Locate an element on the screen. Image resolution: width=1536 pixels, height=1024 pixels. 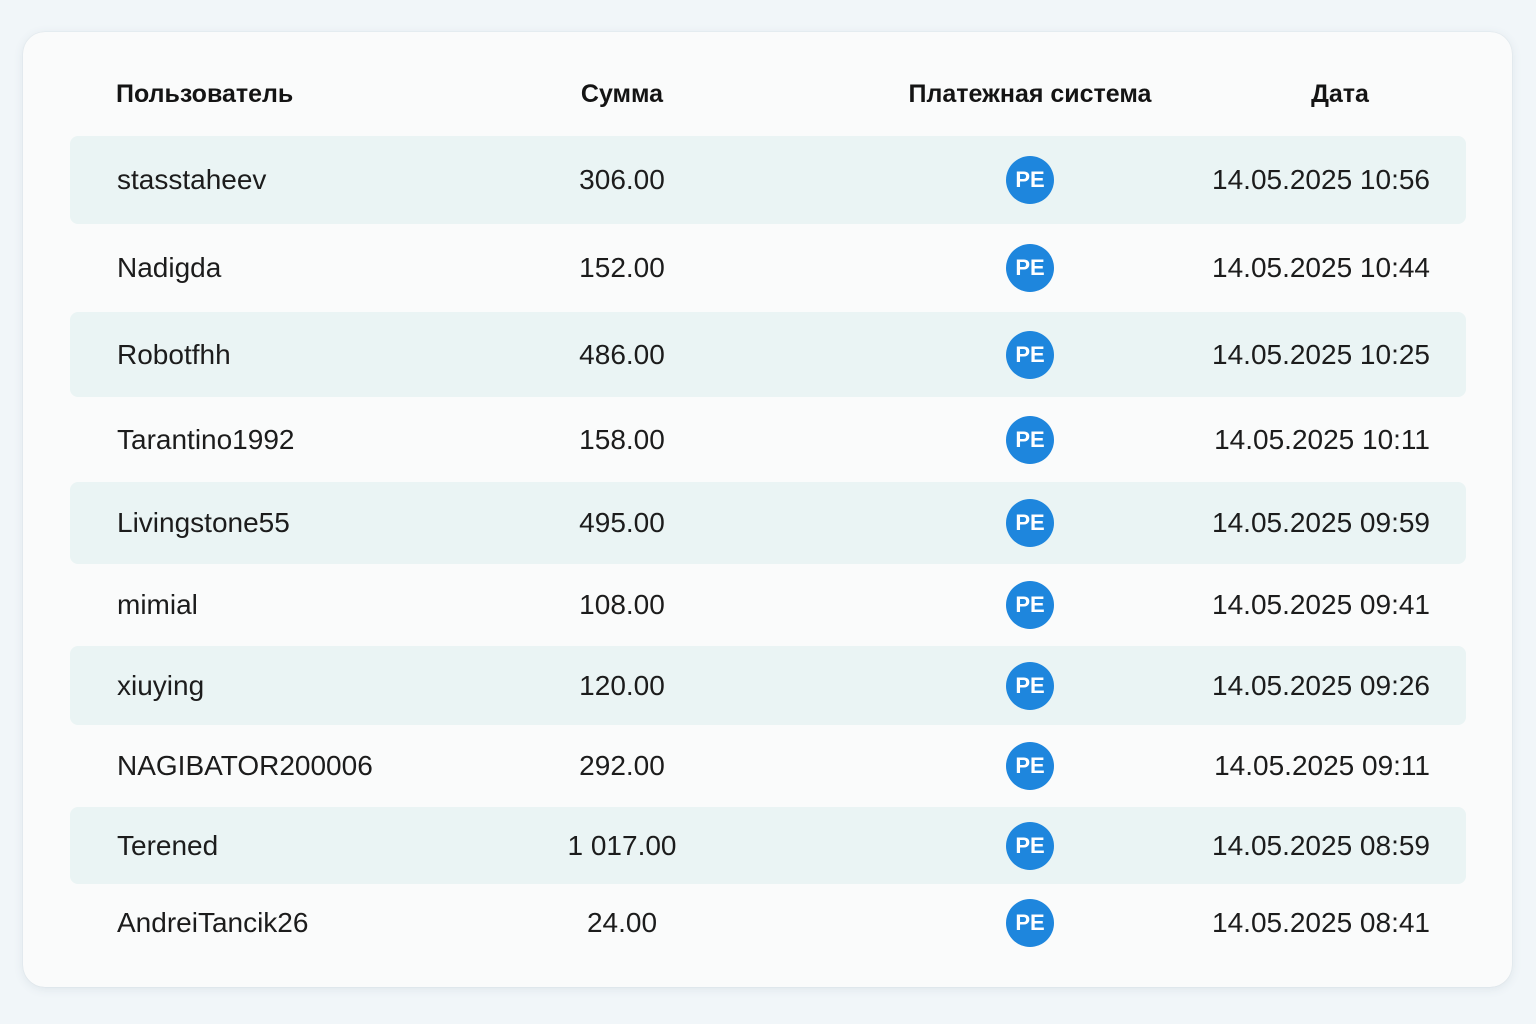
cell-amount: 120.00 is located at coordinates (622, 685).